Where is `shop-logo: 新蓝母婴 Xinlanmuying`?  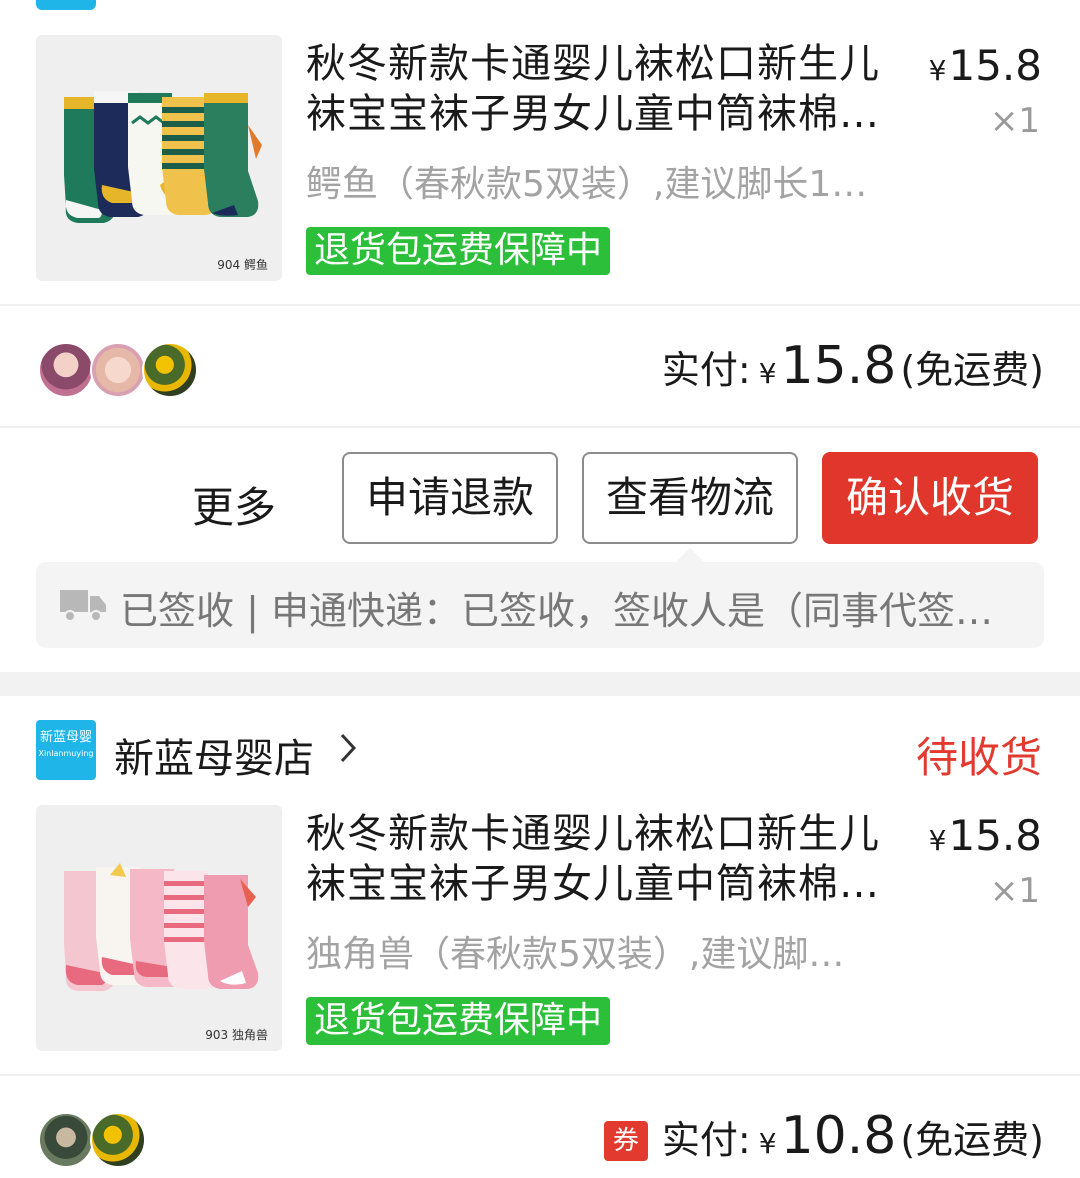
shop-logo: 新蓝母婴 Xinlanmuying is located at coordinates (66, 750).